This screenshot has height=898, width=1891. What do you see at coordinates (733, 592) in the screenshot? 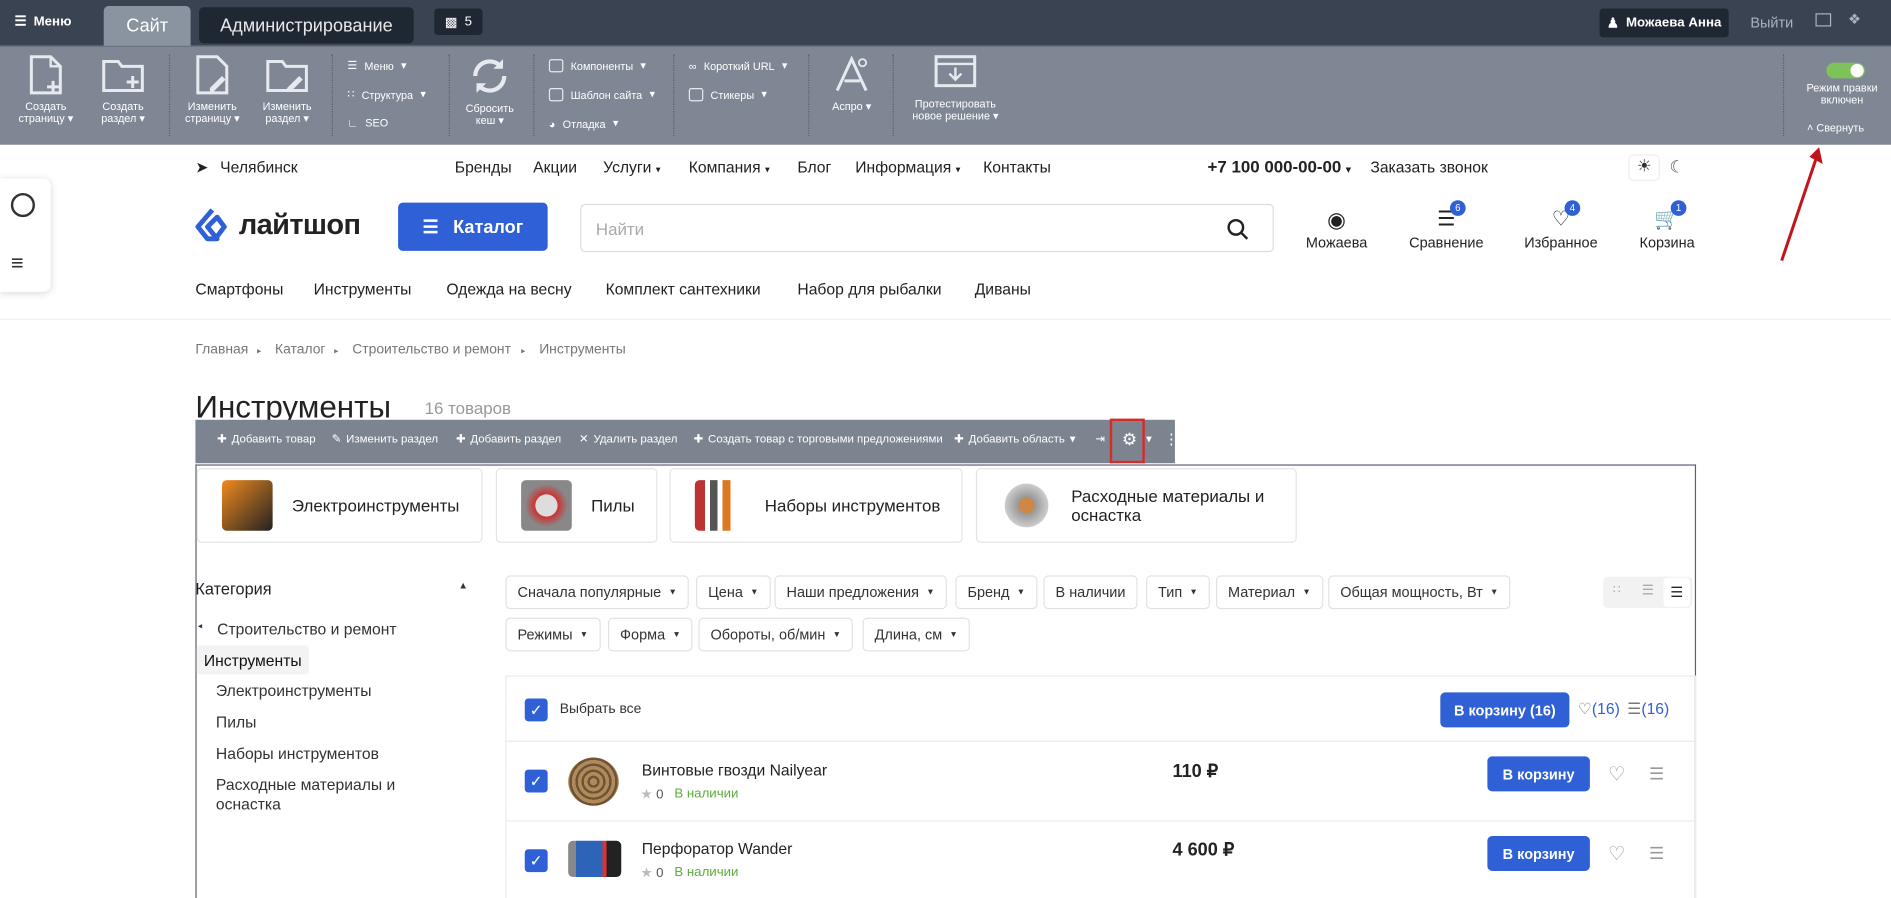
I see `filter-price: Цена ▼` at bounding box center [733, 592].